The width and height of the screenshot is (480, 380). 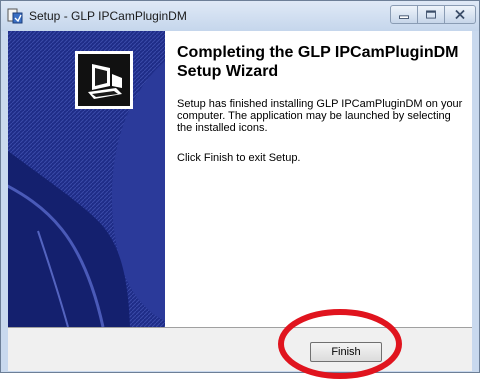 What do you see at coordinates (239, 158) in the screenshot?
I see `wizard-instruction: Click Finish to exit Setup.` at bounding box center [239, 158].